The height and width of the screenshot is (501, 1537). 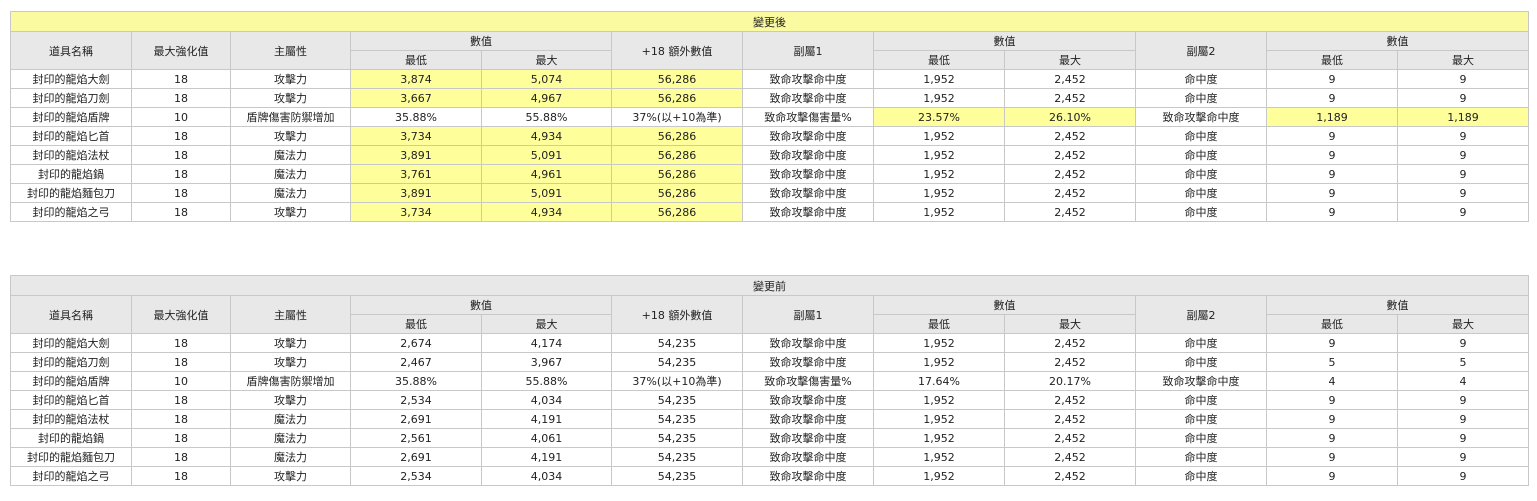 I want to click on col-header-main-attr: 主屬性, so click(x=290, y=50).